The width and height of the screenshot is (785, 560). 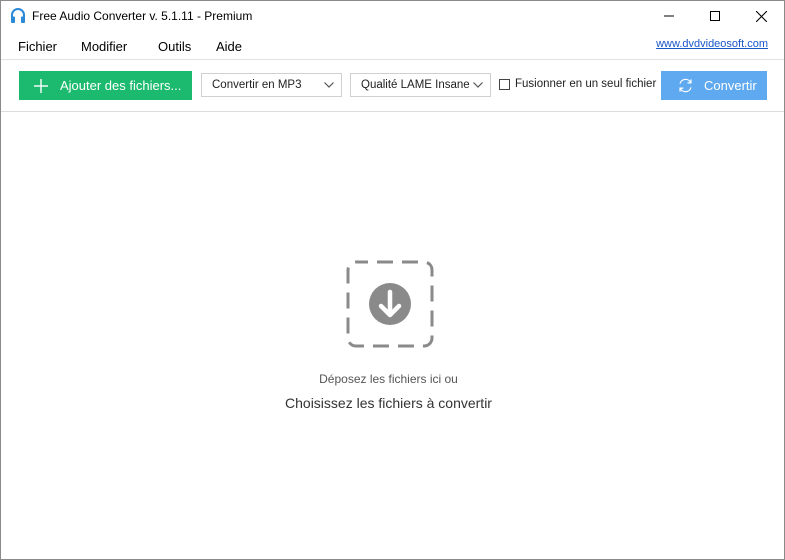 I want to click on maximize-icon, so click(x=715, y=16).